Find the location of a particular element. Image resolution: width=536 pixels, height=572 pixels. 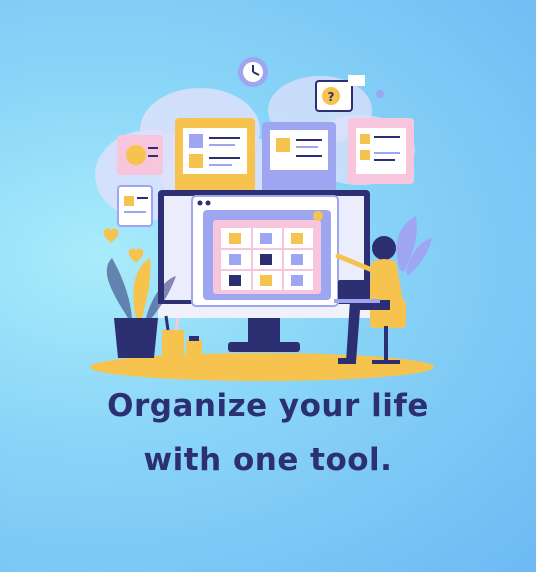

clock-icon is located at coordinates (253, 72).